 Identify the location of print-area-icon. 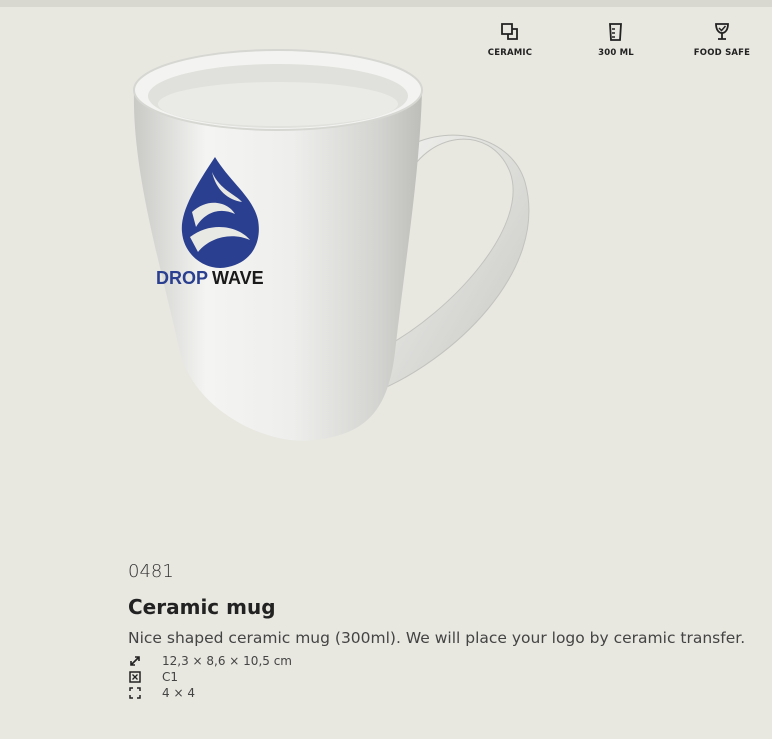
(135, 693).